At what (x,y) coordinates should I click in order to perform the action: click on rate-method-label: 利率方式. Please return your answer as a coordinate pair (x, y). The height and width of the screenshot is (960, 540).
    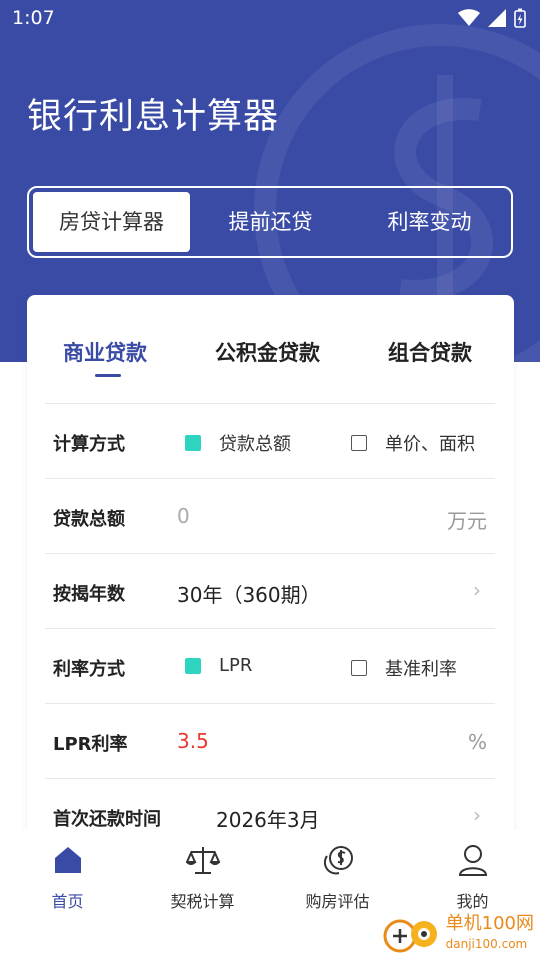
    Looking at the image, I should click on (89, 669).